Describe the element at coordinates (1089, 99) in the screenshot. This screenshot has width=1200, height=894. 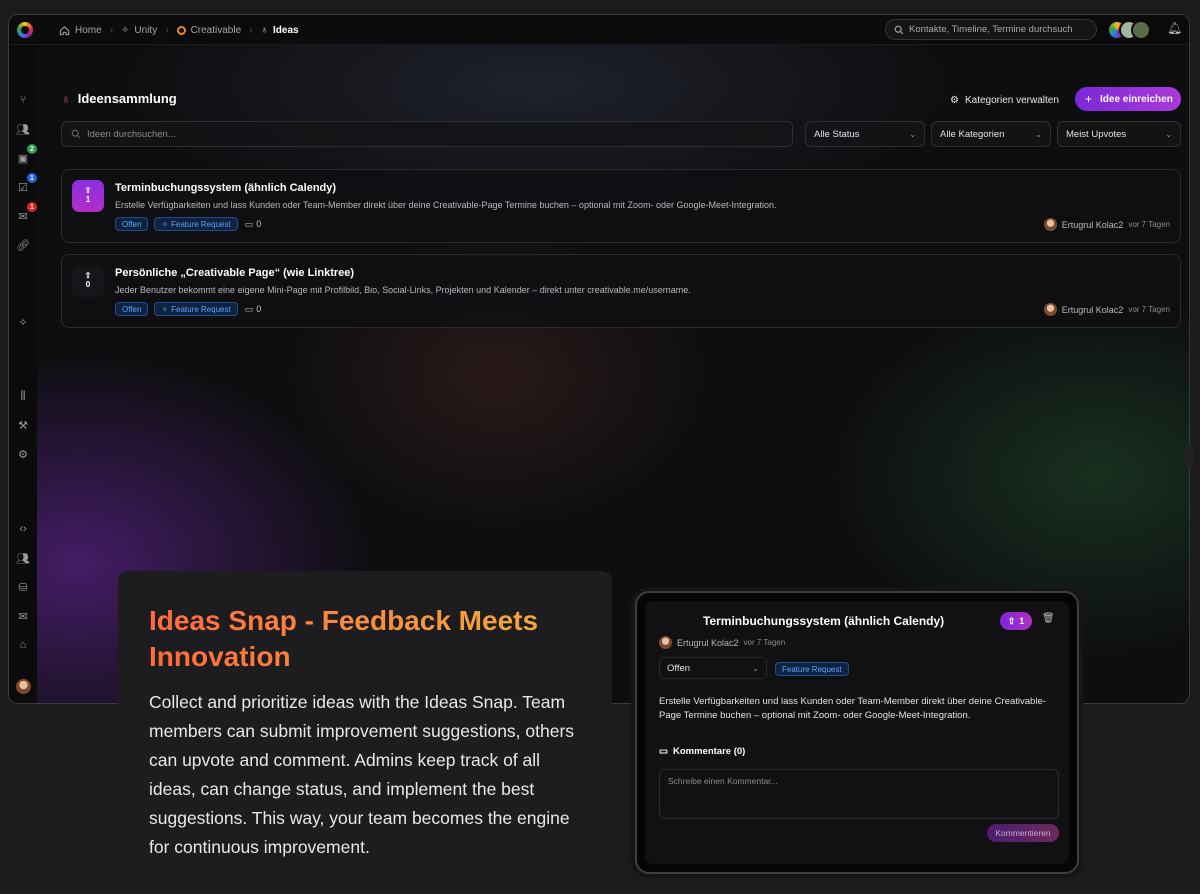
I see `plus-icon: +` at that location.